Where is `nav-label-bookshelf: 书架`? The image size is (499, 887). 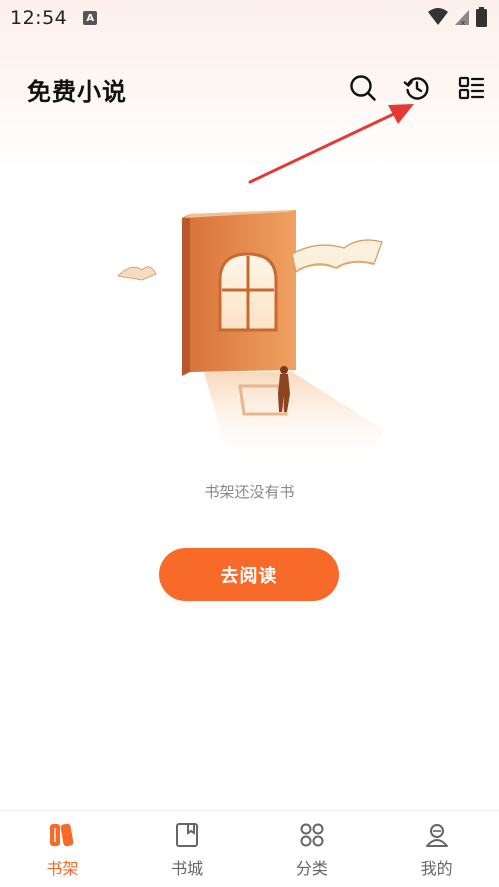 nav-label-bookshelf: 书架 is located at coordinates (62, 868).